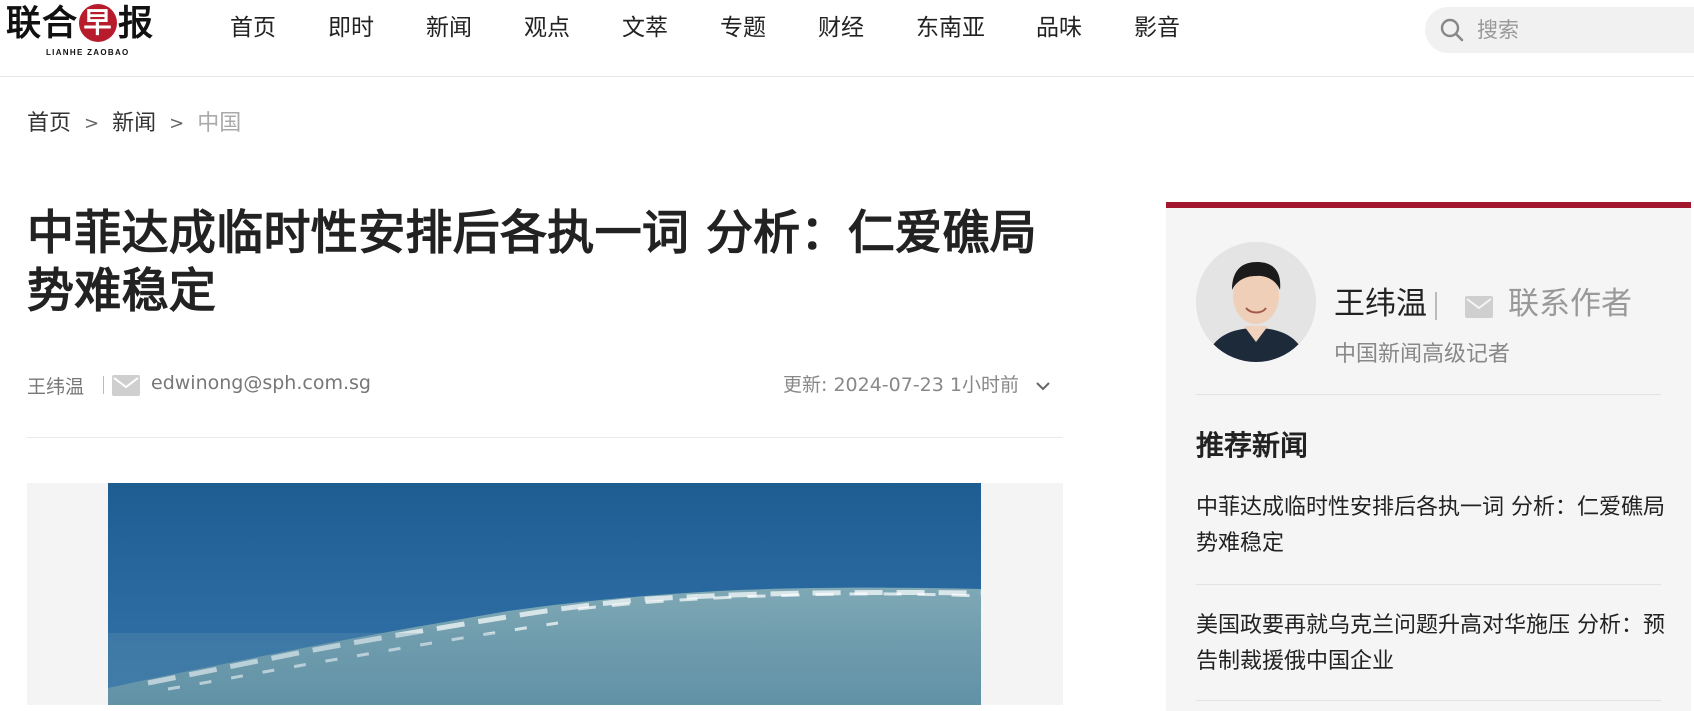  What do you see at coordinates (545, 437) in the screenshot?
I see `article-divider` at bounding box center [545, 437].